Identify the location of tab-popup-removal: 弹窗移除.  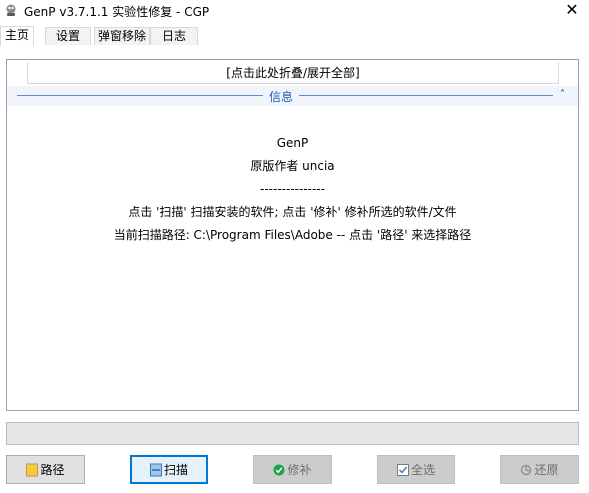
(122, 36).